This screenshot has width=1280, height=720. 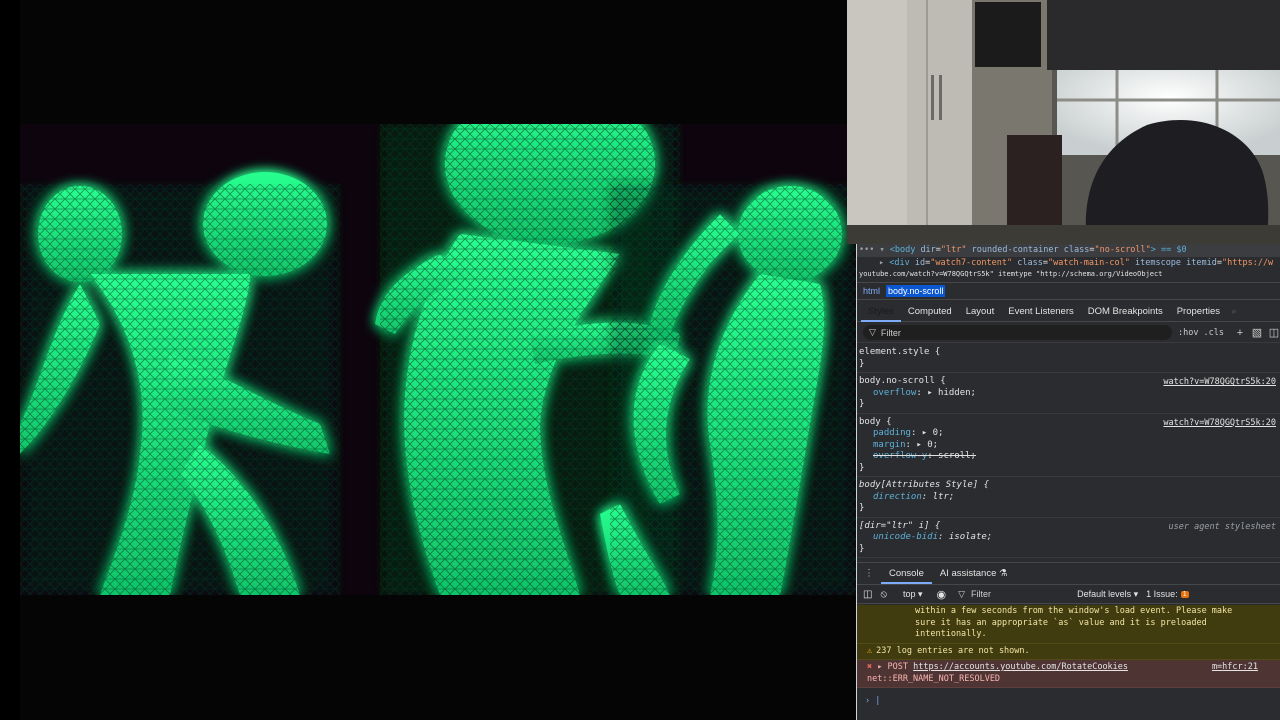 I want to click on drawer-menu-icon: ⋮, so click(x=869, y=573).